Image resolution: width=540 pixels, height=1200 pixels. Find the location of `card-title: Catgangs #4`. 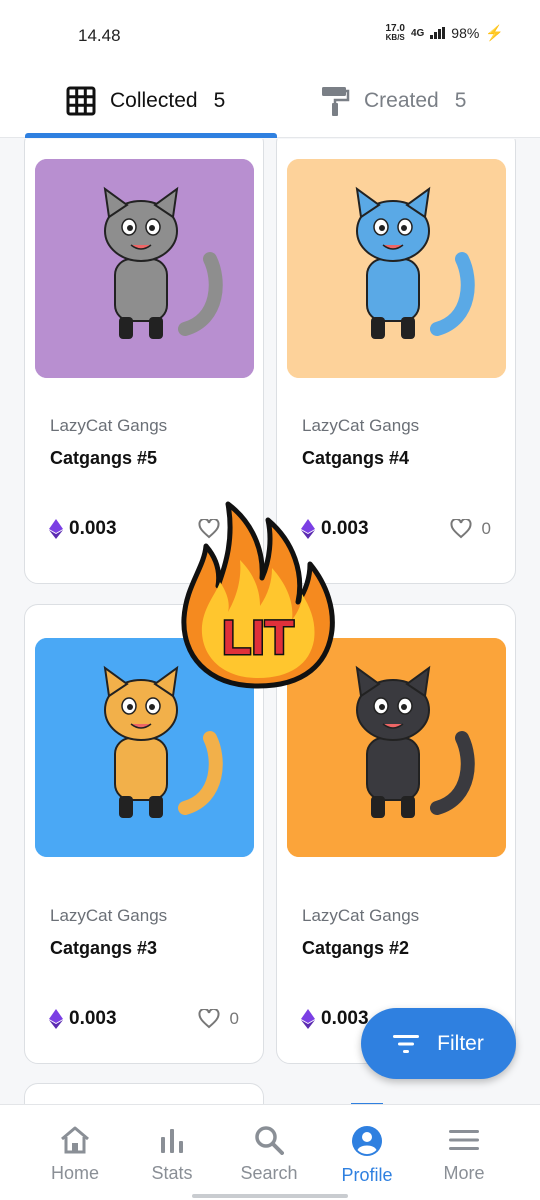

card-title: Catgangs #4 is located at coordinates (355, 458).